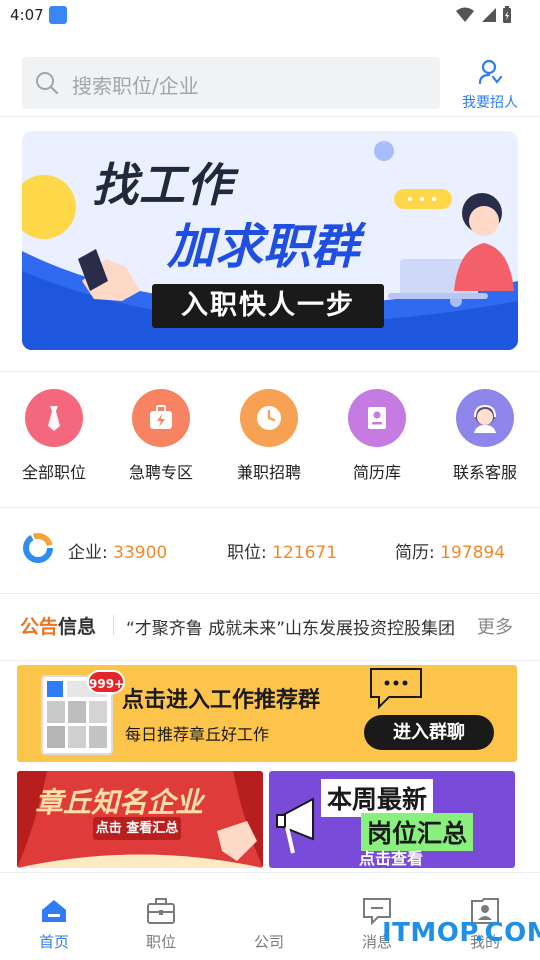 The image size is (540, 960). I want to click on stat-value: 33900, so click(140, 553).